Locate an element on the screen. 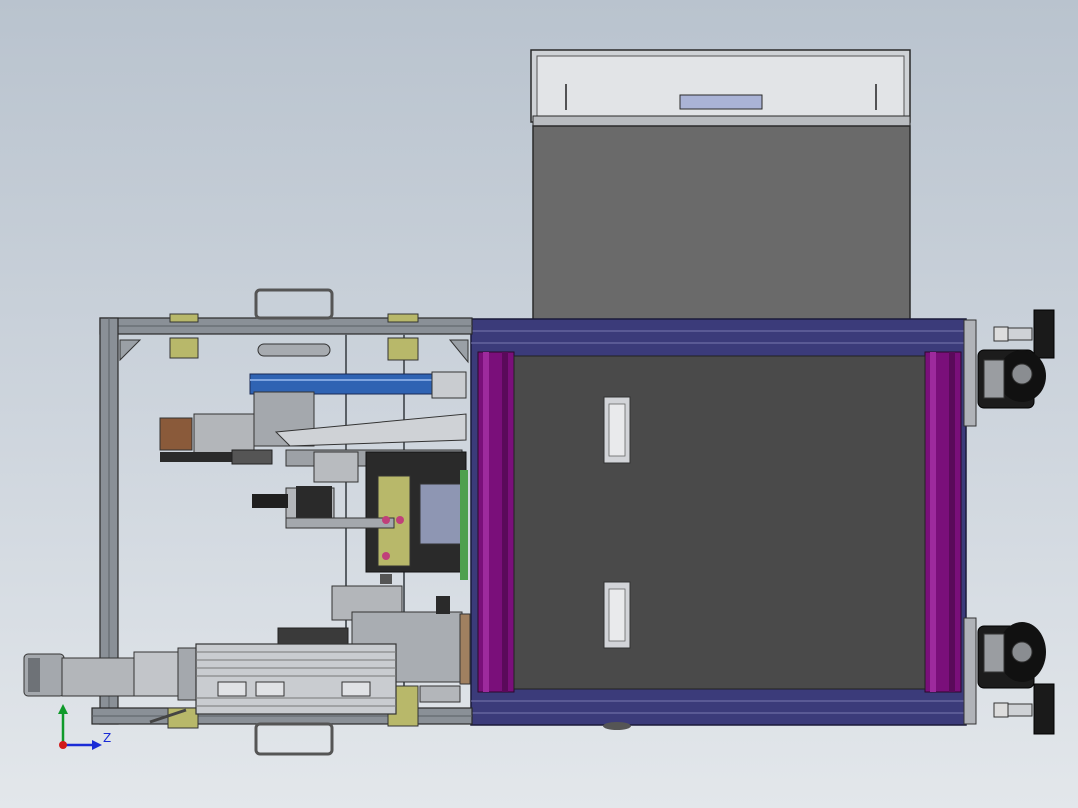  hopper-handle is located at coordinates (721, 102).